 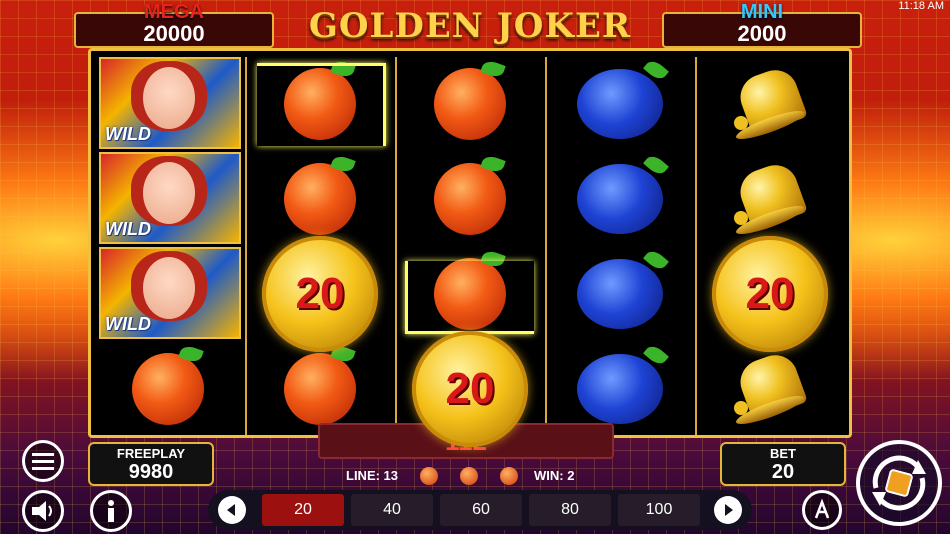 I want to click on mega-jackpot-panel: MEGA 20000, so click(x=174, y=24).